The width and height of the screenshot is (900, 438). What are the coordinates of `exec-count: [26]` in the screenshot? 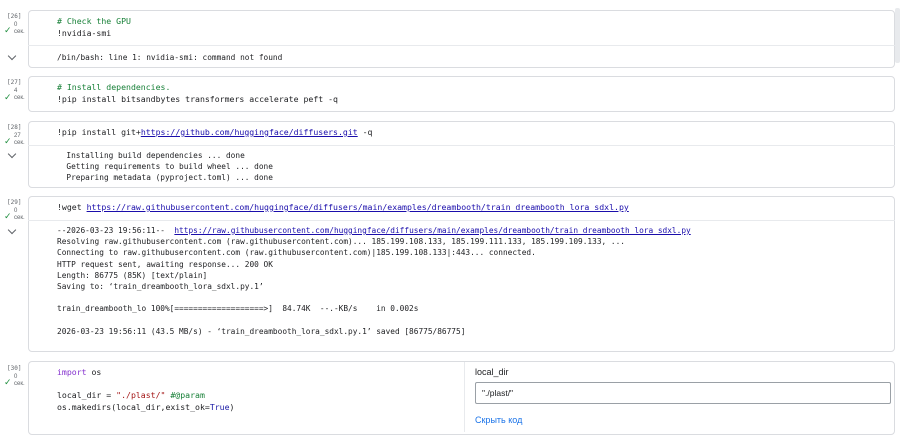 It's located at (14, 16).